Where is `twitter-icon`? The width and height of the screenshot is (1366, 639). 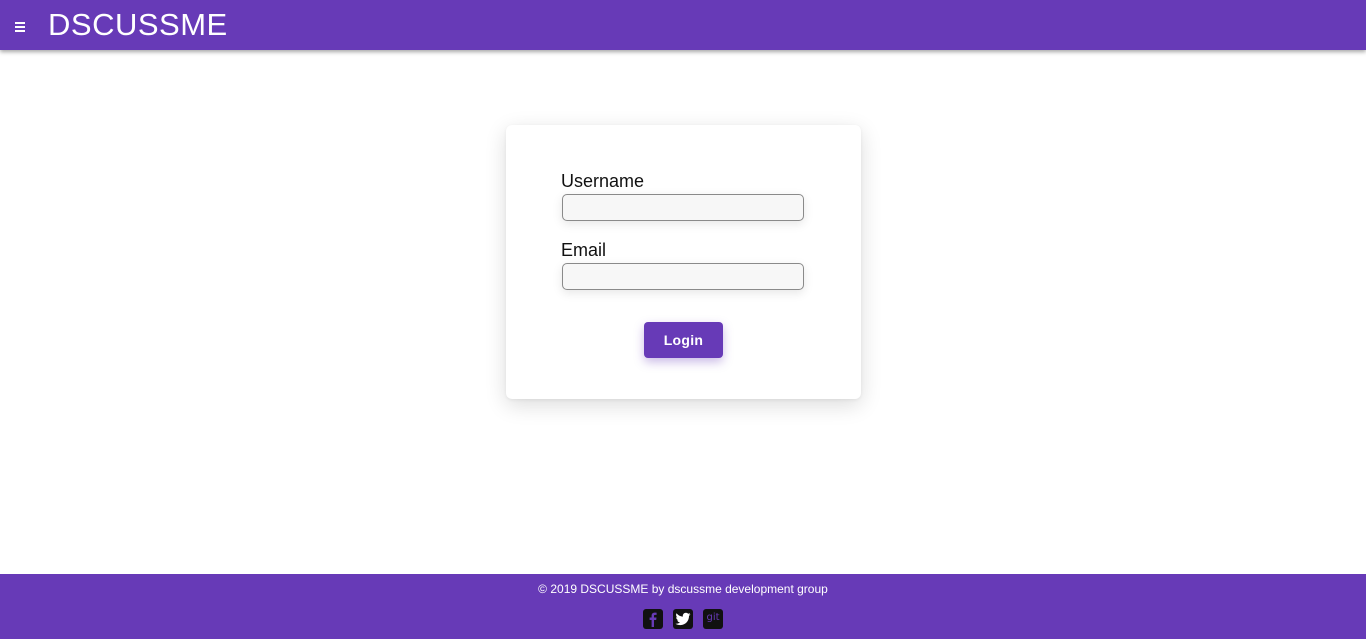 twitter-icon is located at coordinates (683, 619).